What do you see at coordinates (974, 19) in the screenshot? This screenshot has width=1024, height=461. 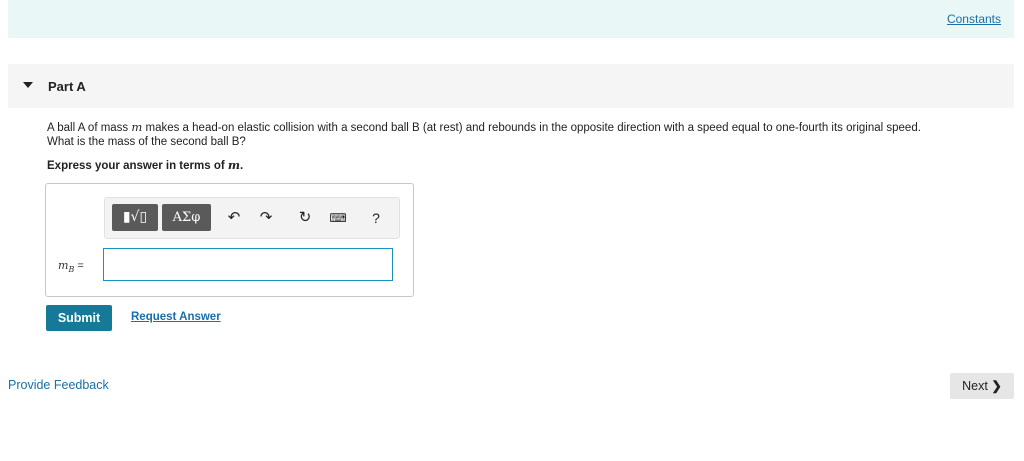 I see `constants-link: Constants` at bounding box center [974, 19].